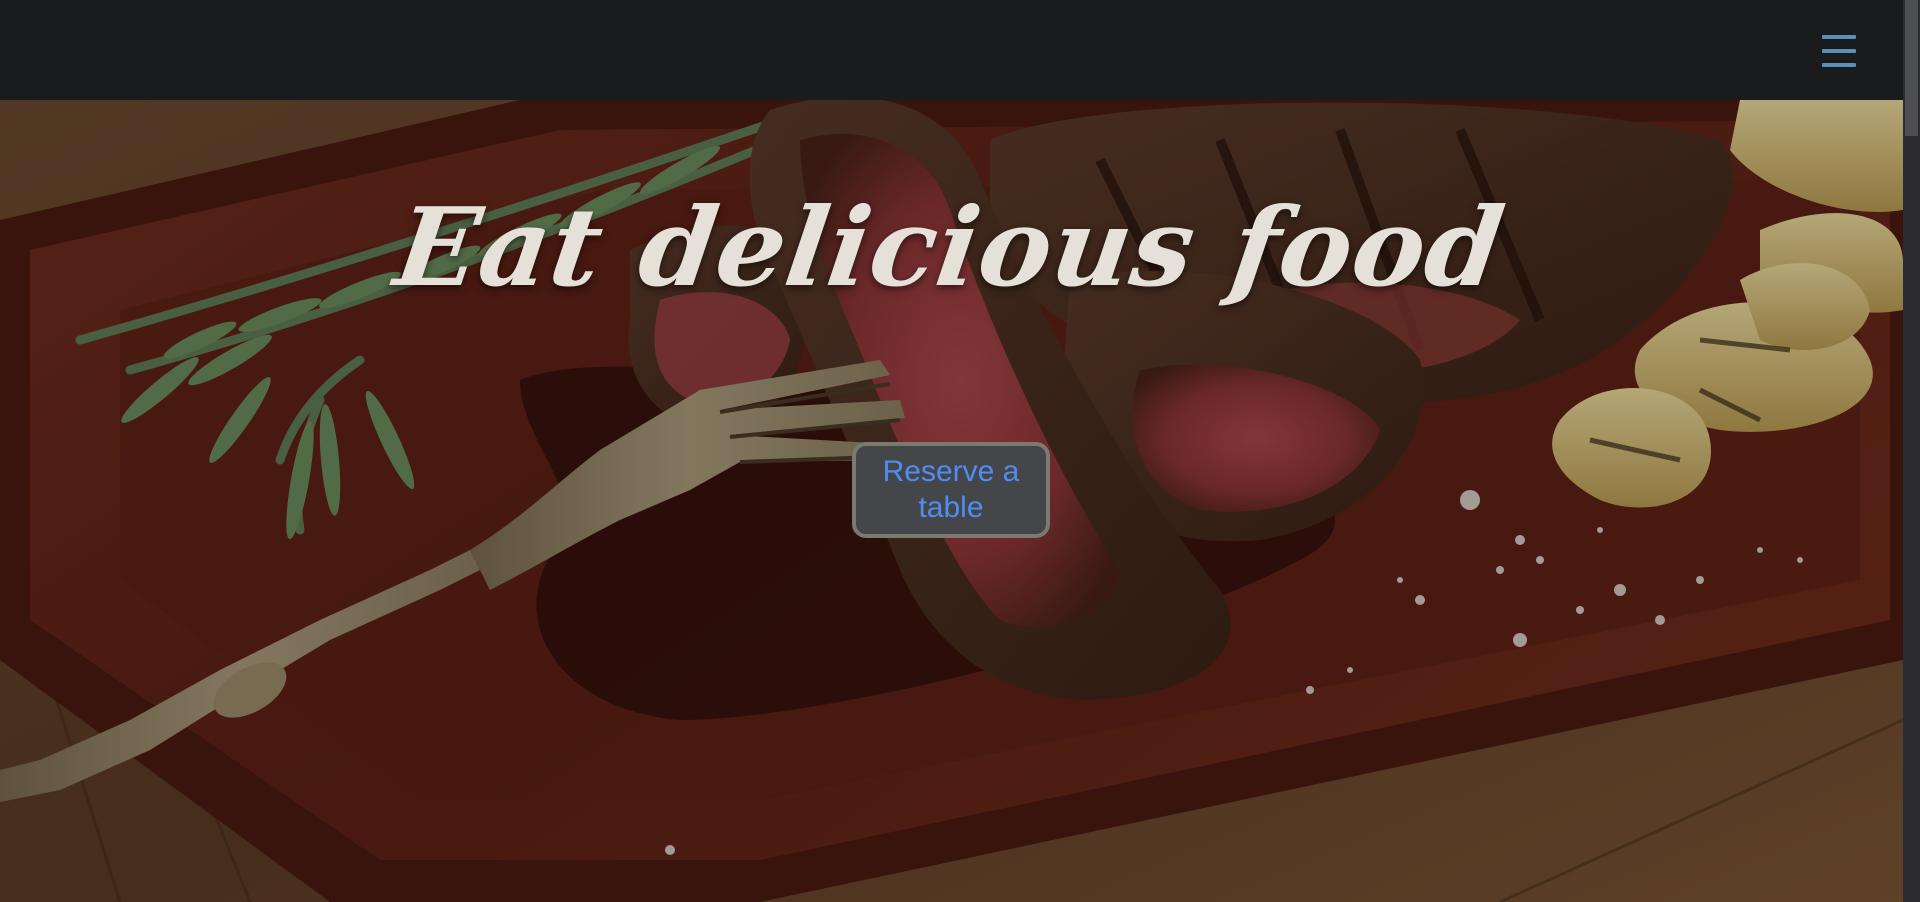 The height and width of the screenshot is (902, 1920). What do you see at coordinates (1839, 65) in the screenshot?
I see `menu-bar-bottom` at bounding box center [1839, 65].